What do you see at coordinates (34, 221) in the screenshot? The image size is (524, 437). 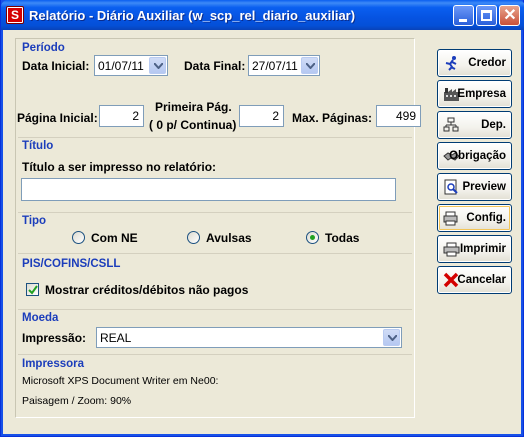 I see `tipo-section-title: Tipo` at bounding box center [34, 221].